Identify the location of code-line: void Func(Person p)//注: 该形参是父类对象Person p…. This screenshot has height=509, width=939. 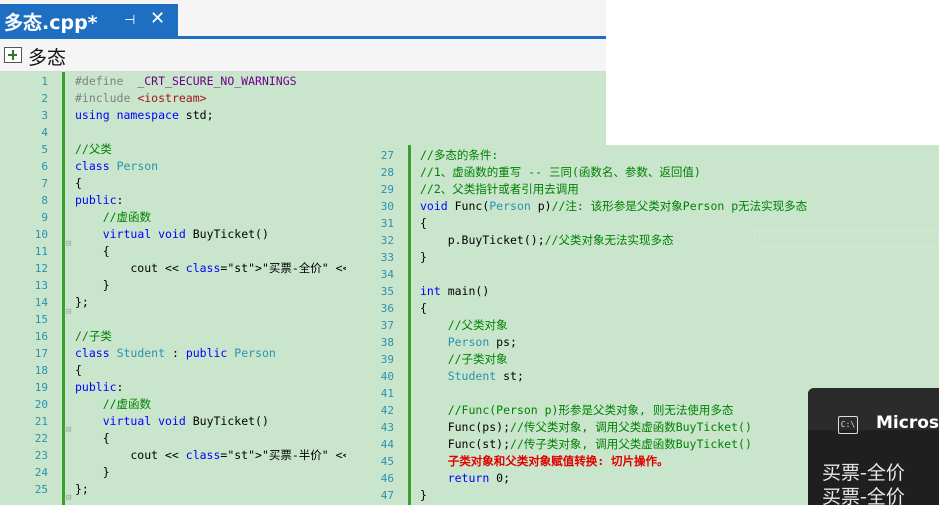
(614, 206).